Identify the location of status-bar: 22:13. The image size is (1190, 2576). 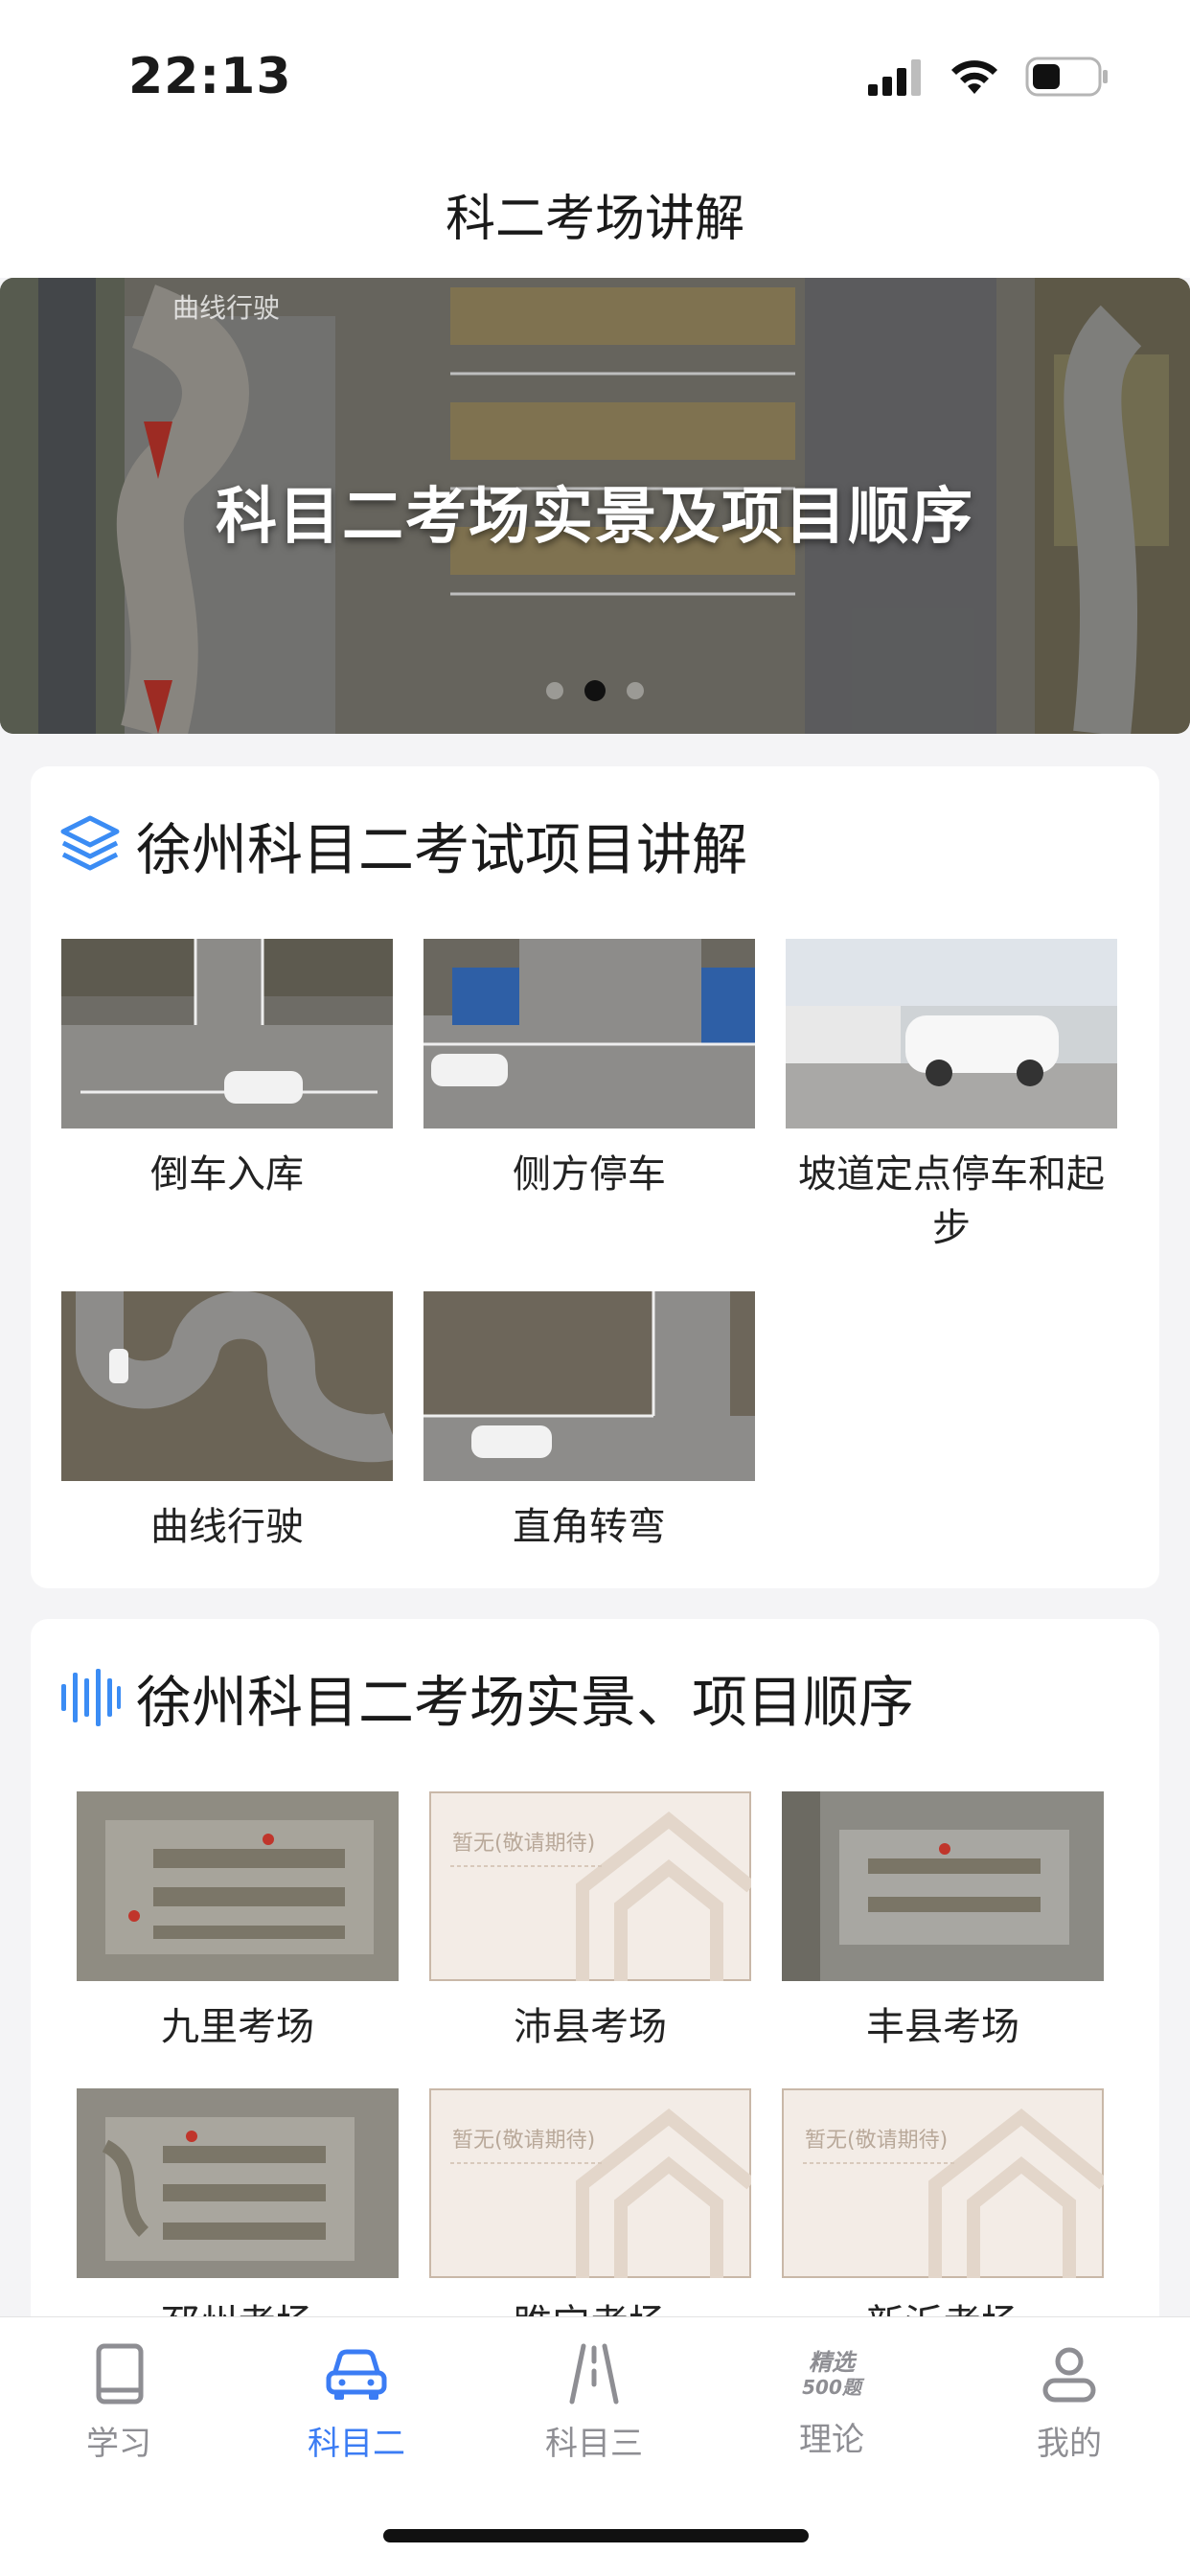
(595, 72).